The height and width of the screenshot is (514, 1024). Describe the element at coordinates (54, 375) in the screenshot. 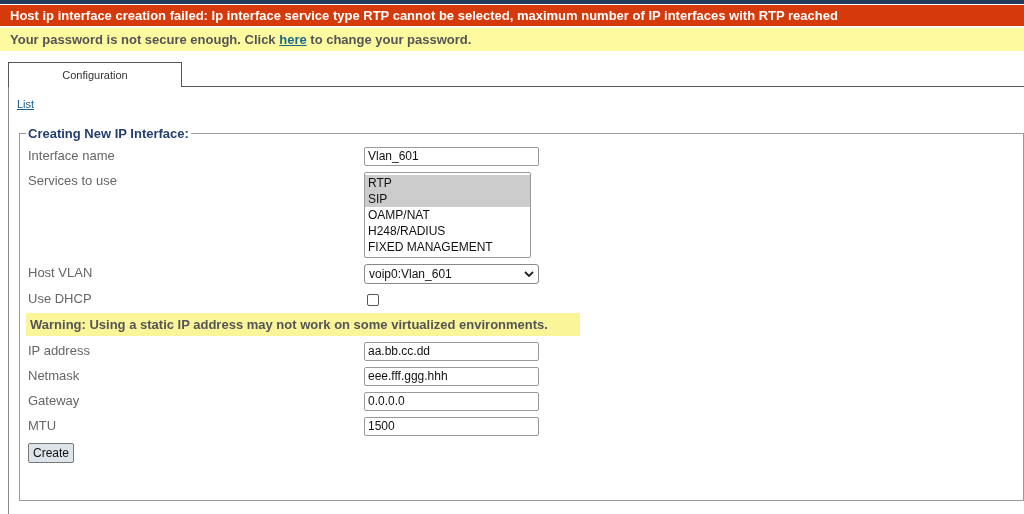

I see `field-label: Netmask` at that location.